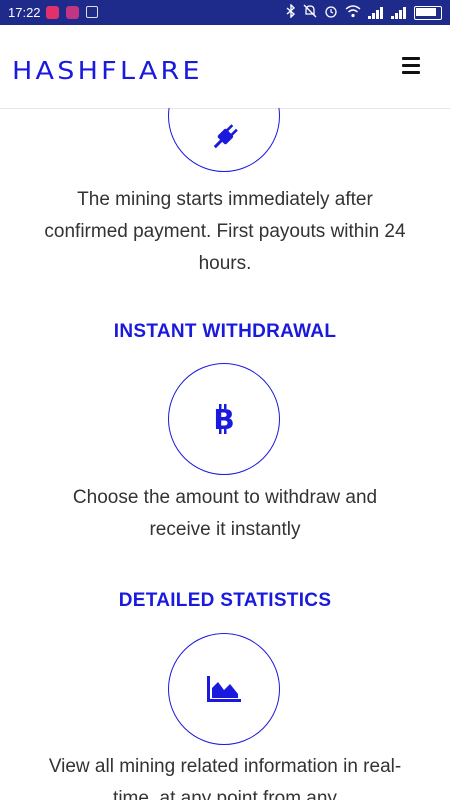 Image resolution: width=450 pixels, height=800 pixels. I want to click on status-bar: 17:22, so click(225, 12).